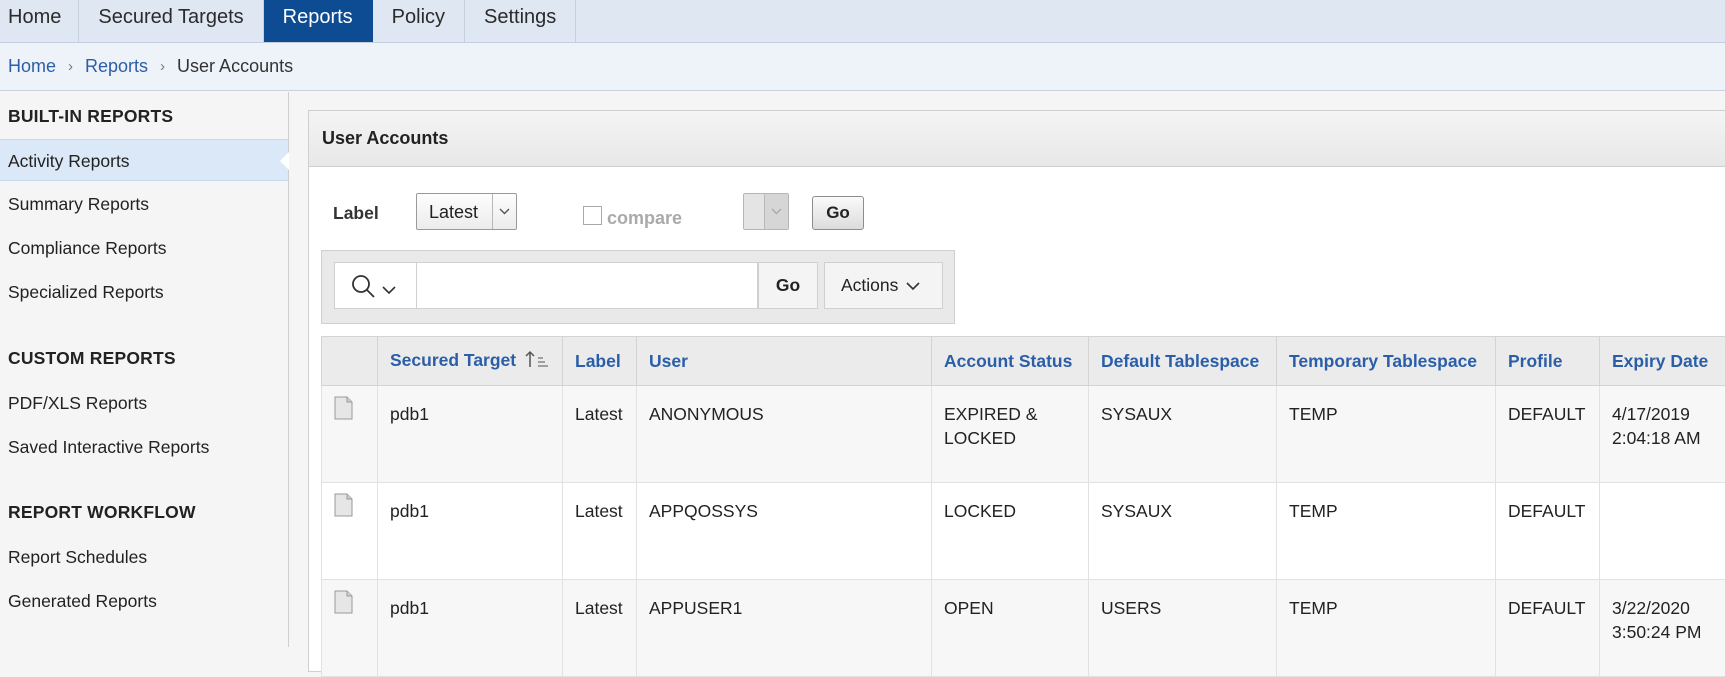 This screenshot has width=1725, height=677. What do you see at coordinates (1017, 139) in the screenshot?
I see `region-title: User Accounts` at bounding box center [1017, 139].